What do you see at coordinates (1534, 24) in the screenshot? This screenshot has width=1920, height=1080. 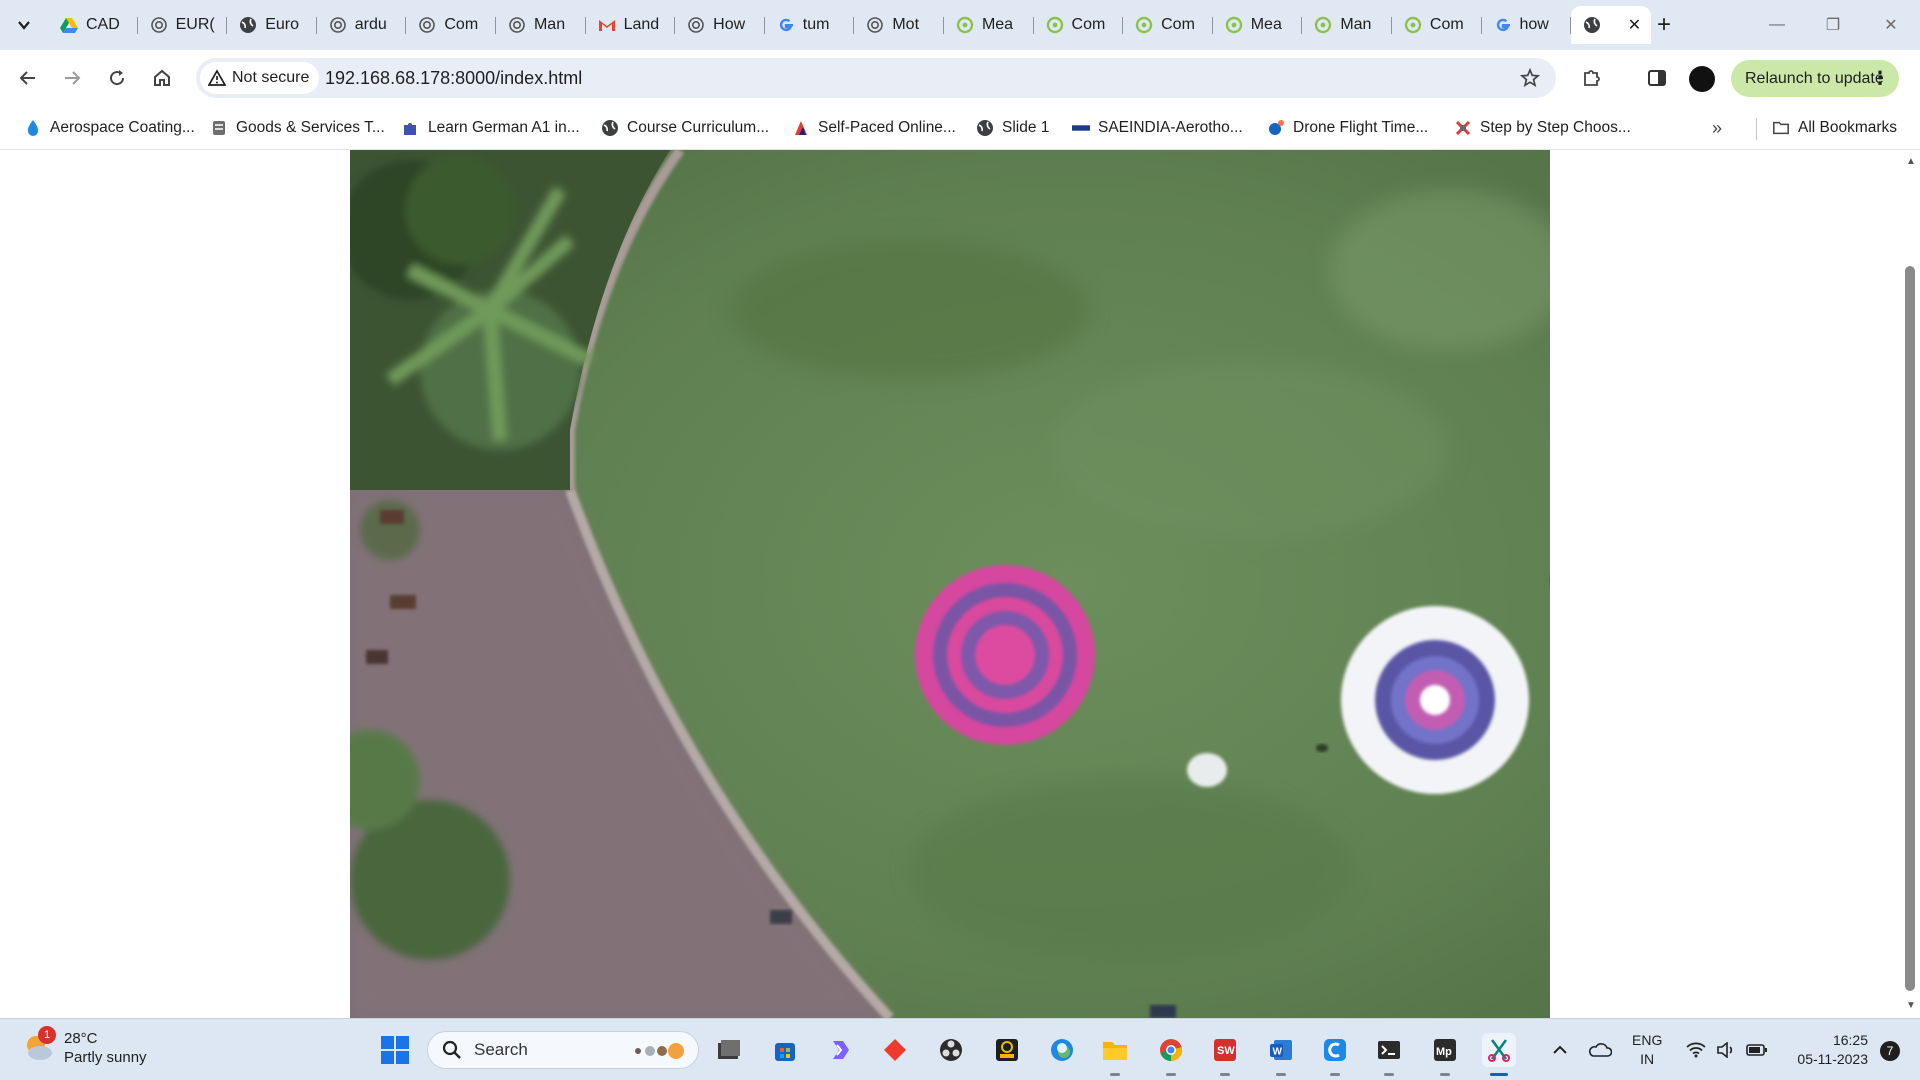 I see `tab-title: how` at bounding box center [1534, 24].